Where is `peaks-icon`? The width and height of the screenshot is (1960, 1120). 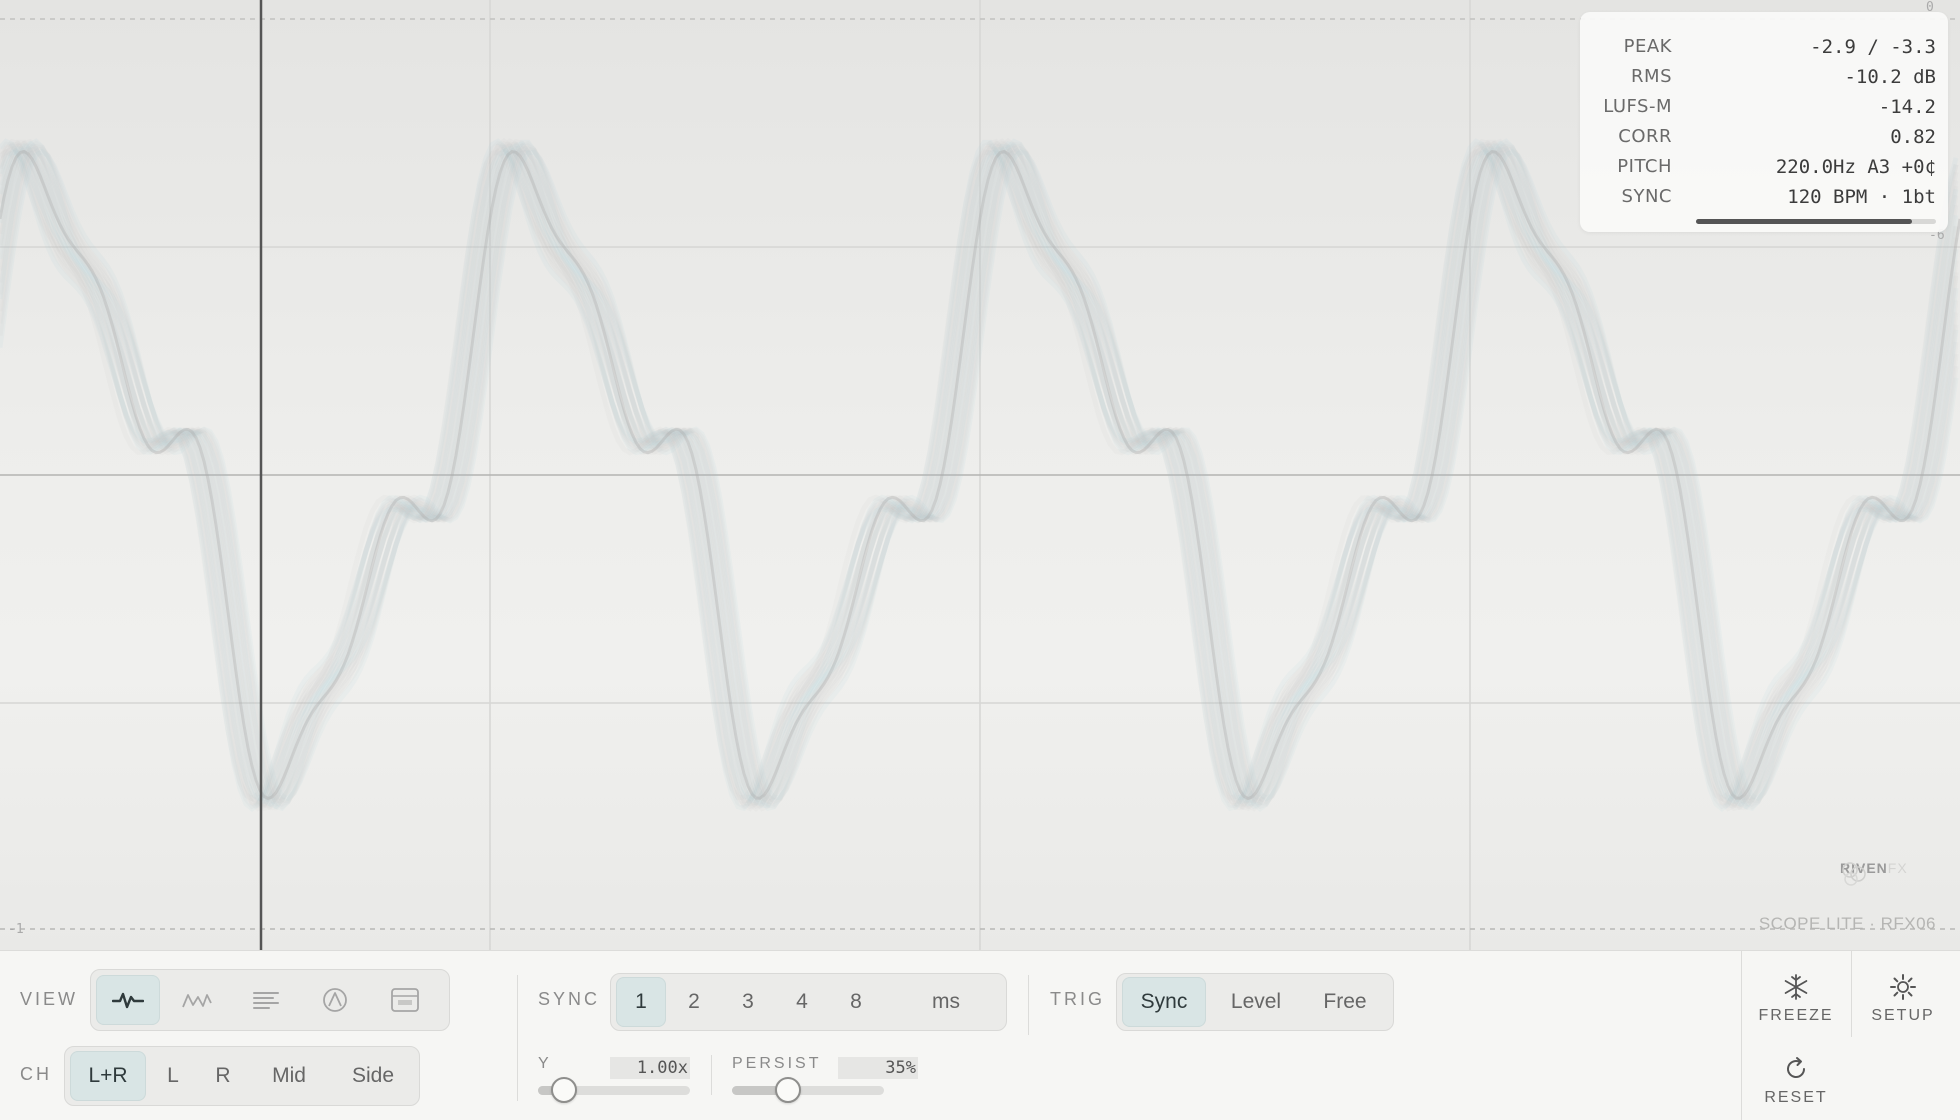
peaks-icon is located at coordinates (197, 1001).